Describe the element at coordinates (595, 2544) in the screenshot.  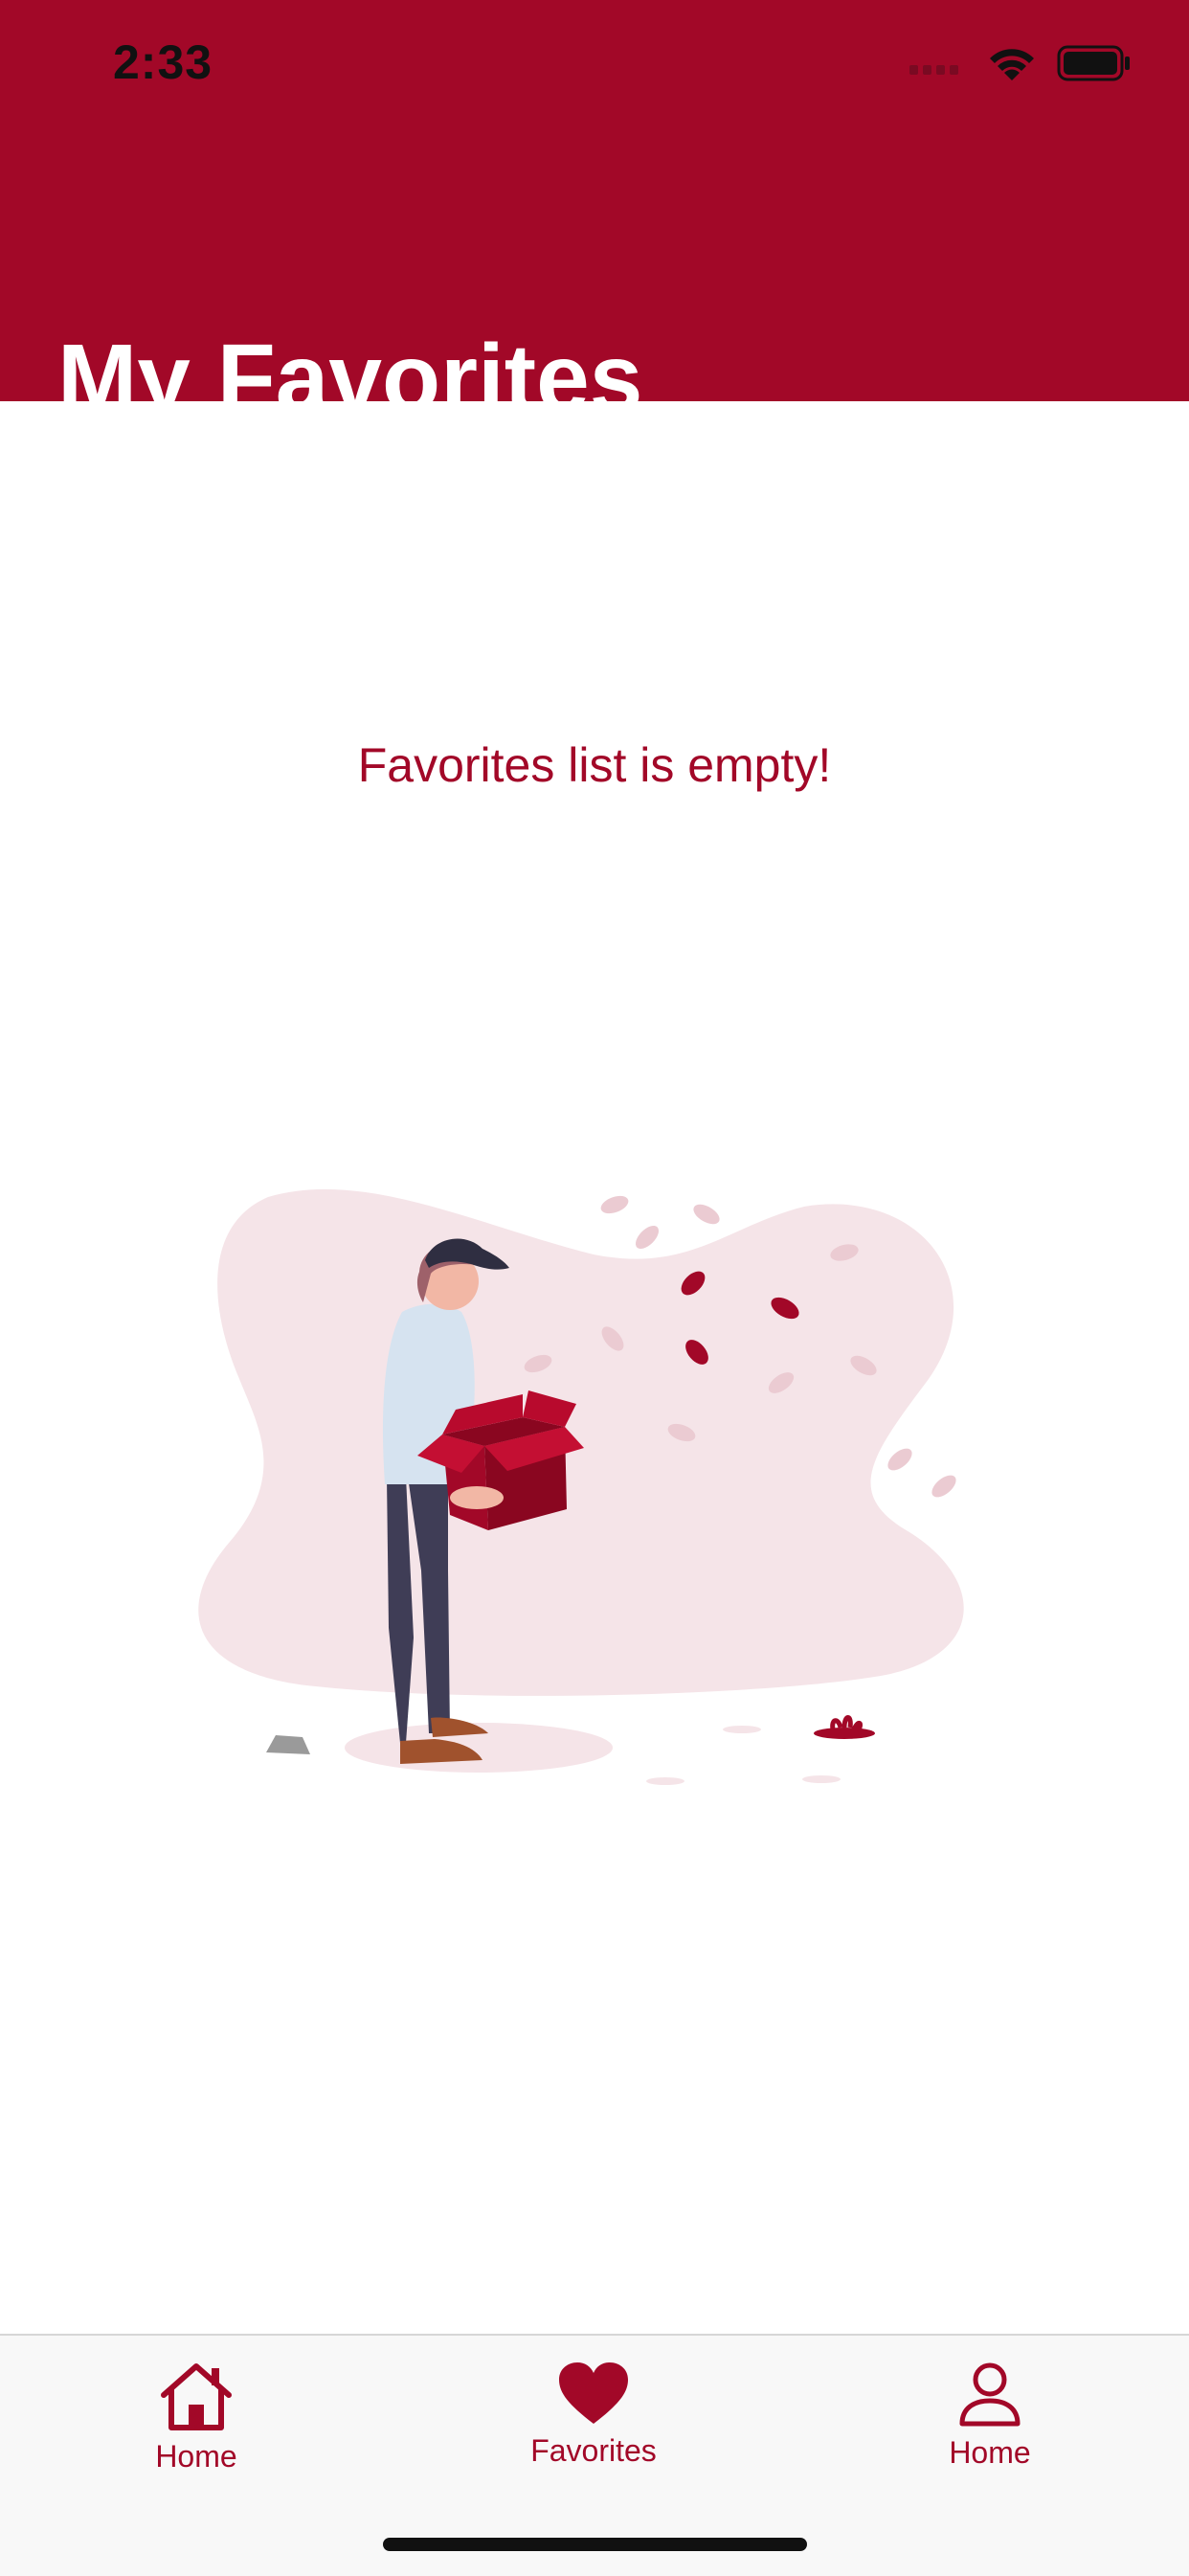
I see `home-indicator` at that location.